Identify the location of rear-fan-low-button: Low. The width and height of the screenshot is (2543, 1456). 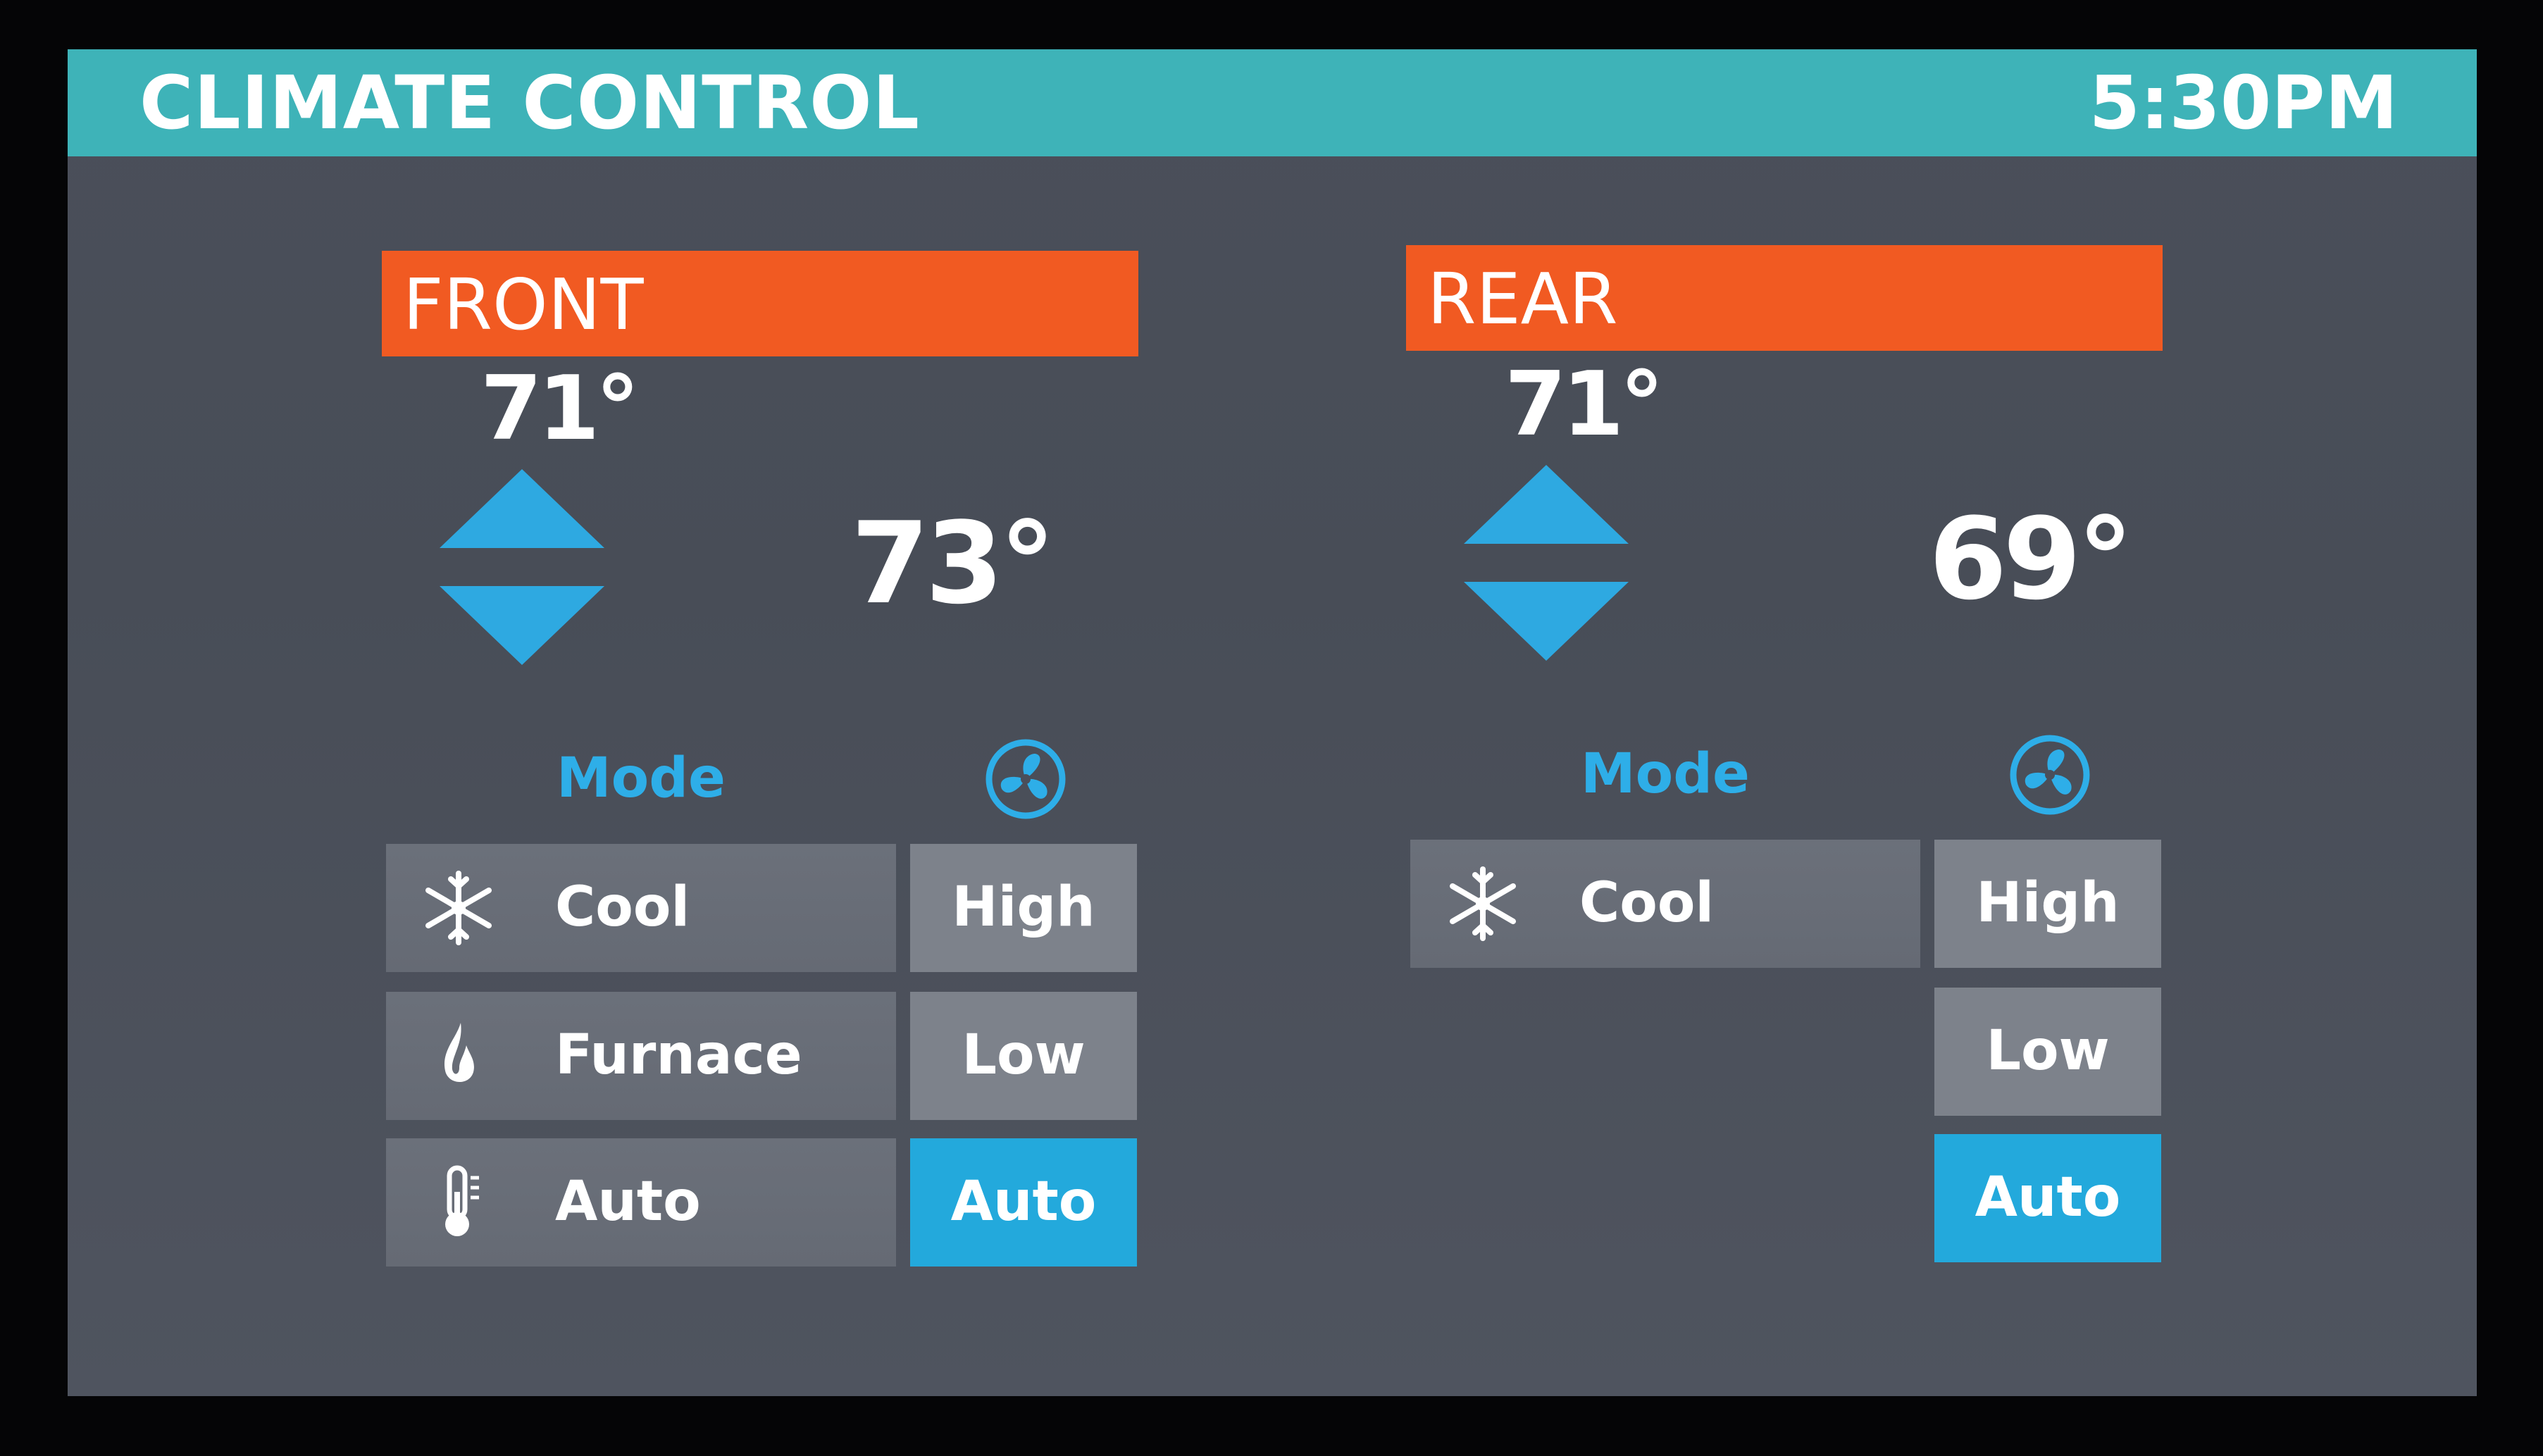
(2047, 1052).